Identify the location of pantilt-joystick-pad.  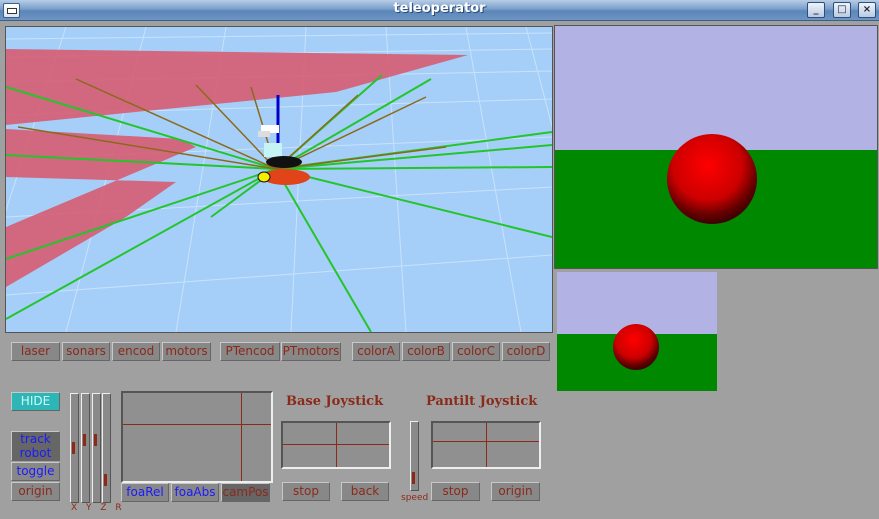
(486, 445).